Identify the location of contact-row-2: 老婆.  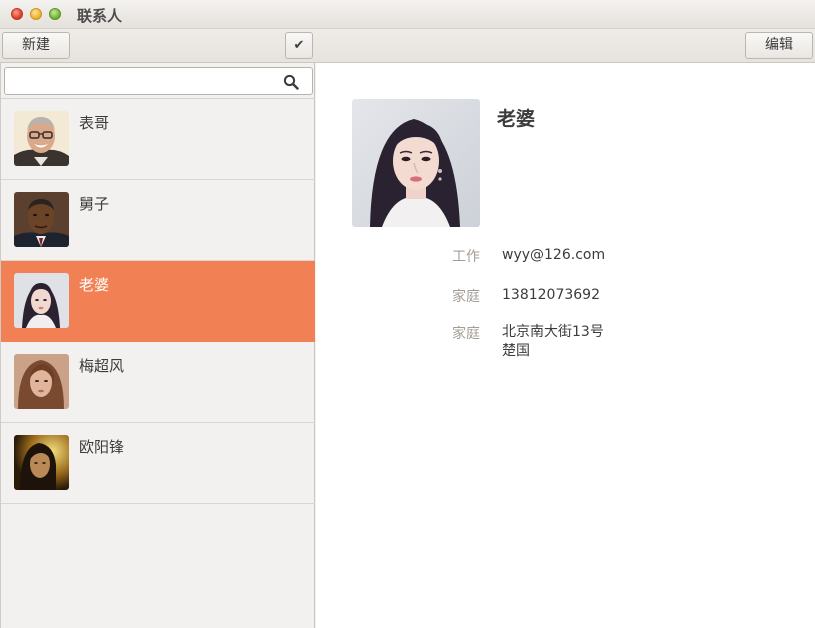
(158, 301).